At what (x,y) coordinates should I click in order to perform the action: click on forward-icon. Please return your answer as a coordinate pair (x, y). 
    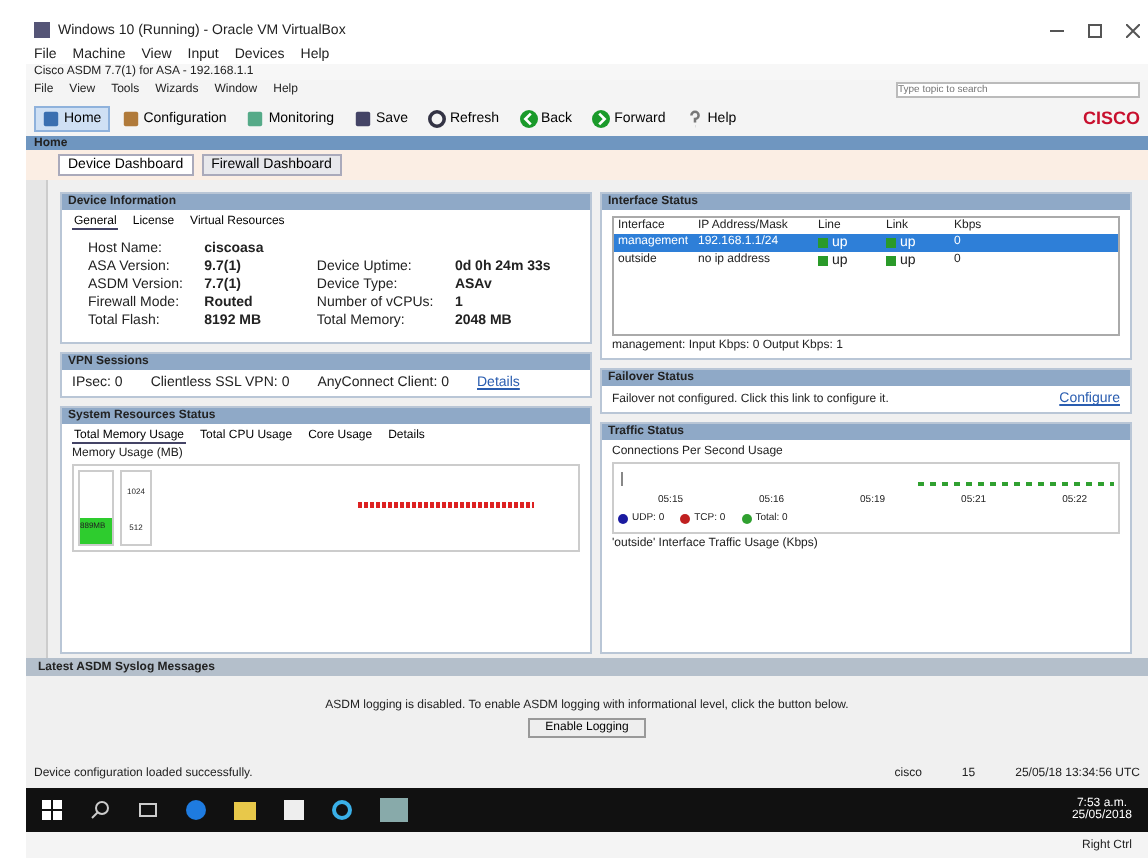
    Looking at the image, I should click on (601, 118).